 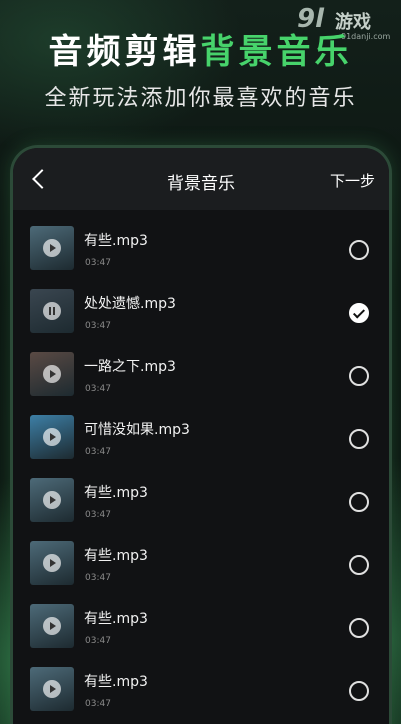 I want to click on pause-icon, so click(x=52, y=311).